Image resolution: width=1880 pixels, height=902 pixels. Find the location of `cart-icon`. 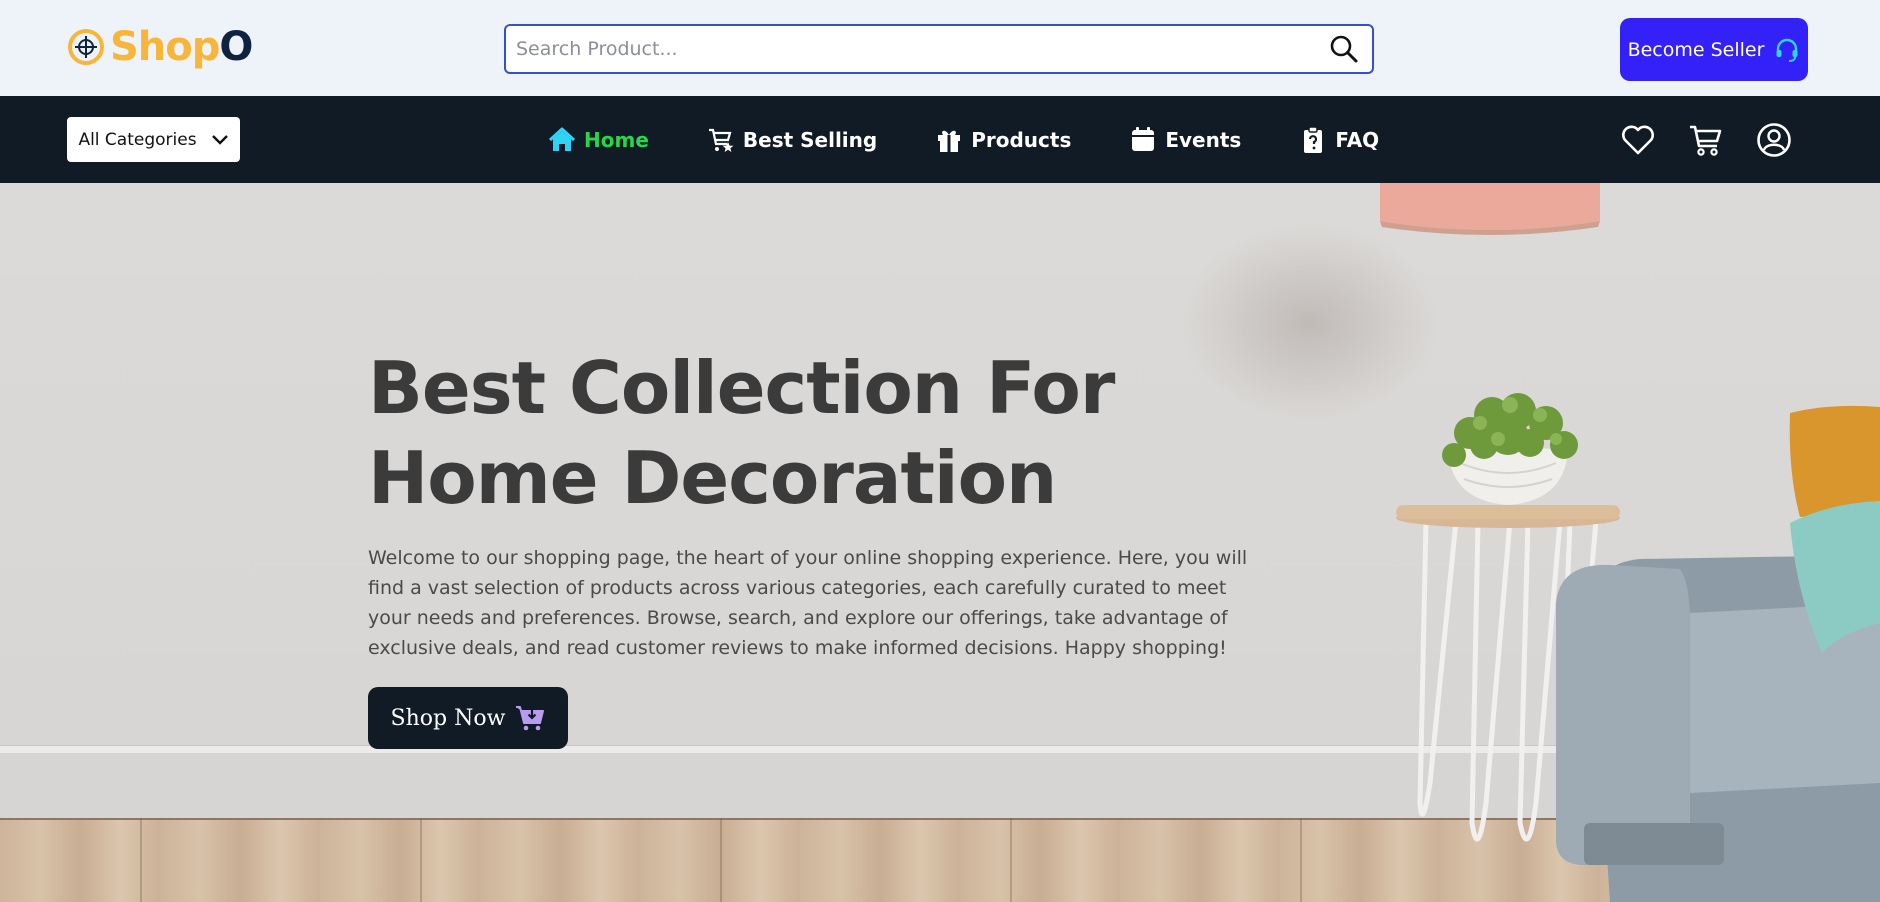

cart-icon is located at coordinates (1706, 140).